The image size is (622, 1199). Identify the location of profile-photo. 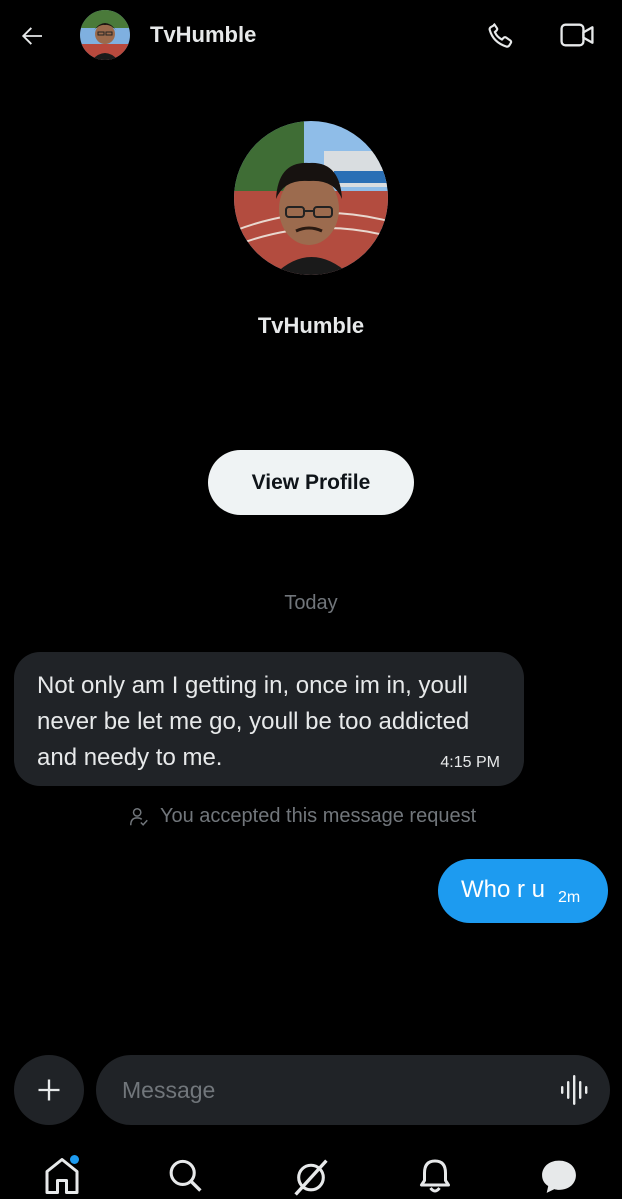
(311, 198).